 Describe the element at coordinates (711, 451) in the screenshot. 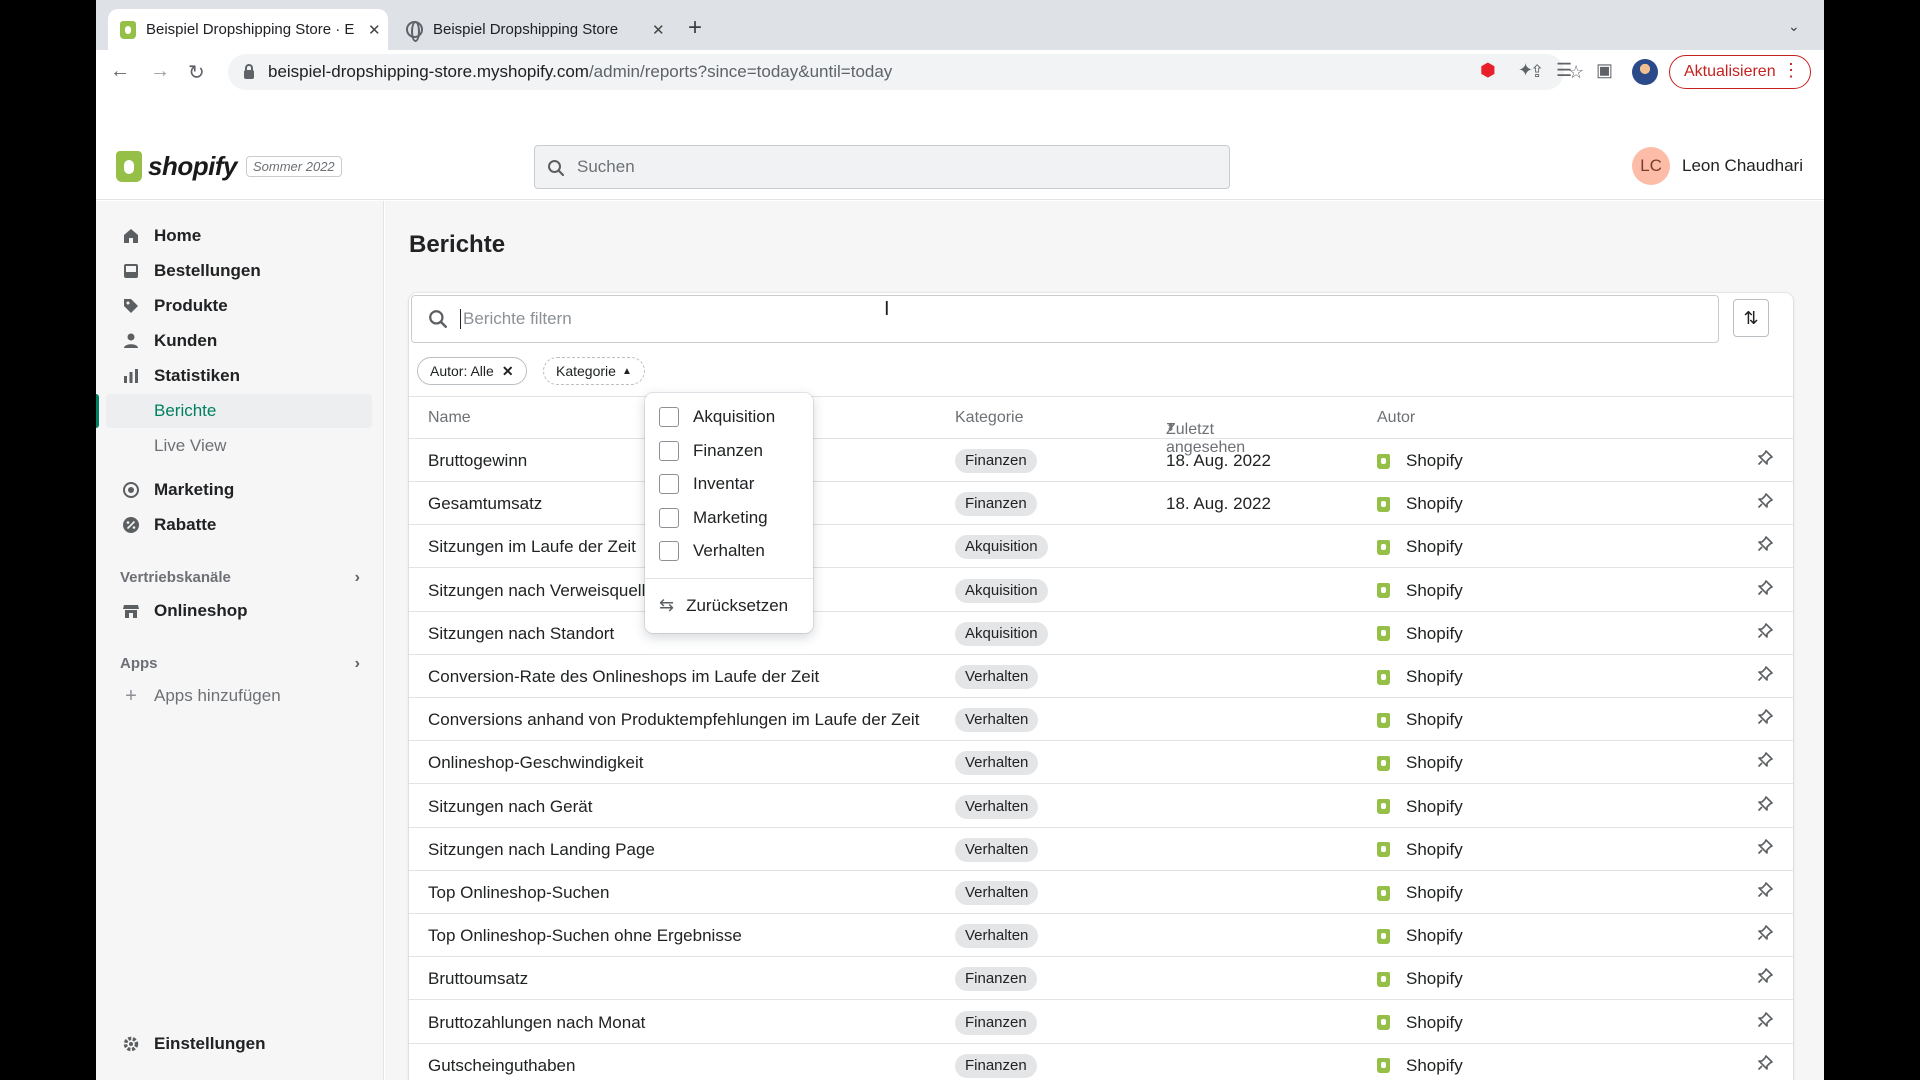

I see `category-option: Finanzen` at that location.